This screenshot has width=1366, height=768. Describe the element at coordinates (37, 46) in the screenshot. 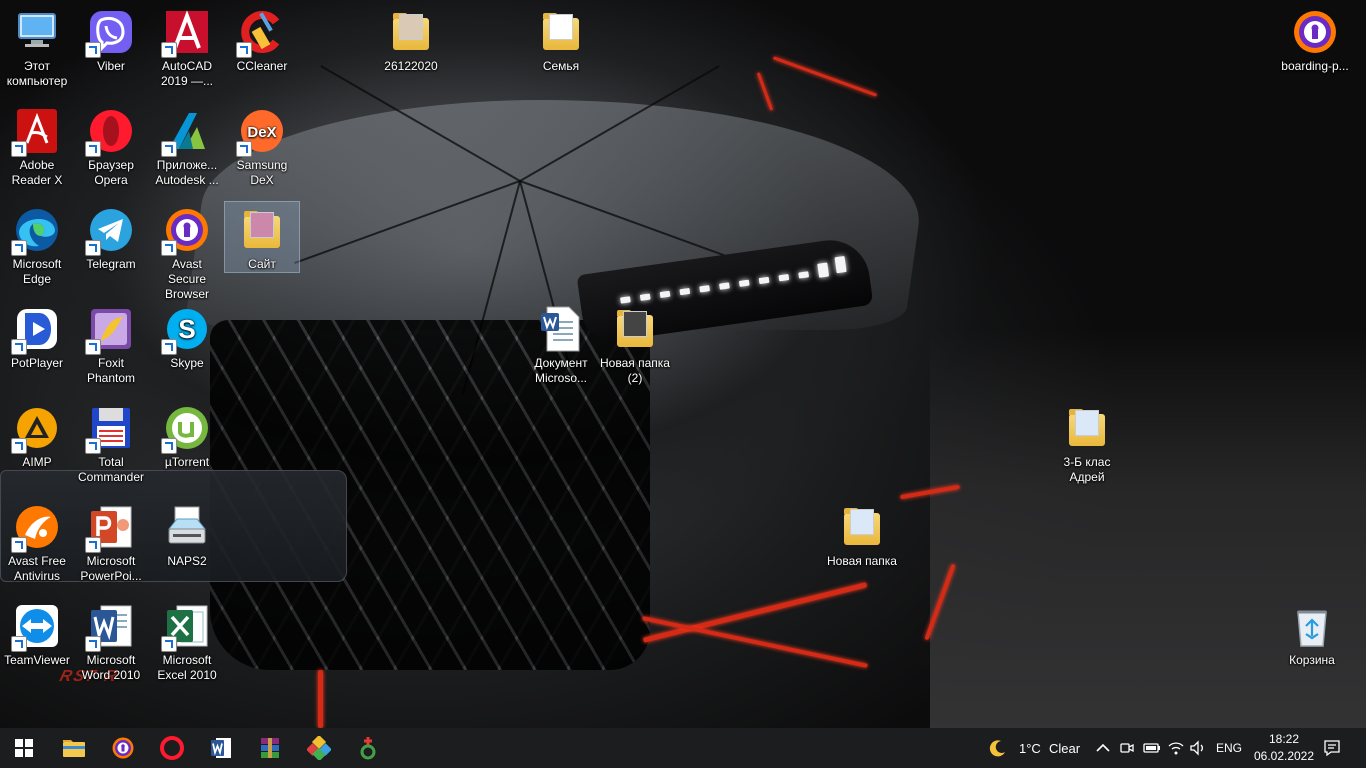

I see `this-pc-icon-item: Этот компьютер` at that location.